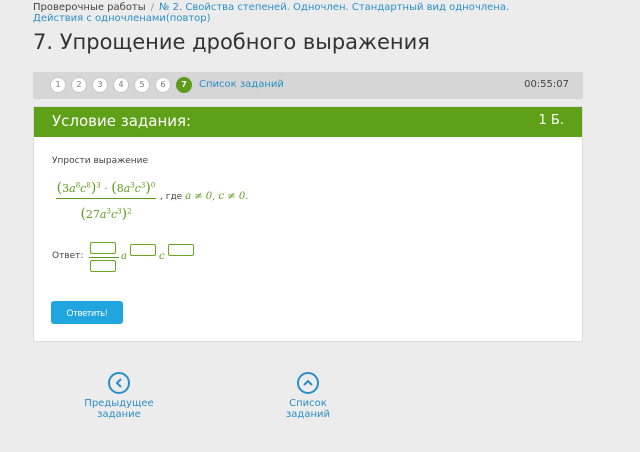  I want to click on previous-task-link: Предыдущее задание, so click(119, 396).